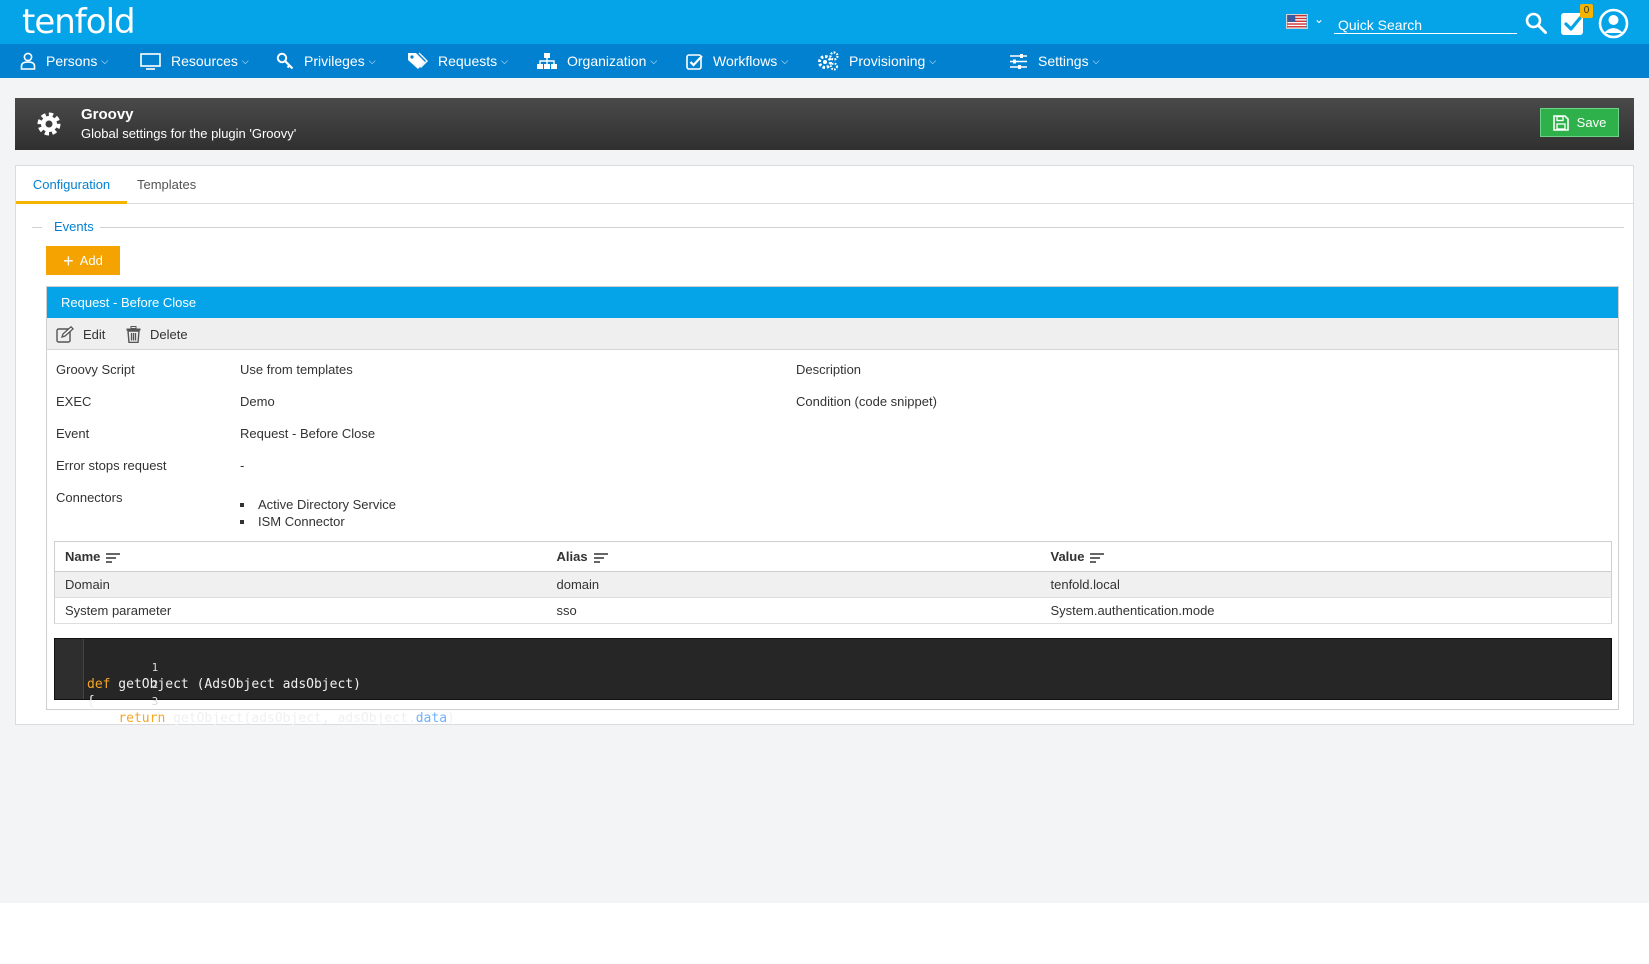 The width and height of the screenshot is (1649, 964). I want to click on nav-resources-label: Resources, so click(204, 61).